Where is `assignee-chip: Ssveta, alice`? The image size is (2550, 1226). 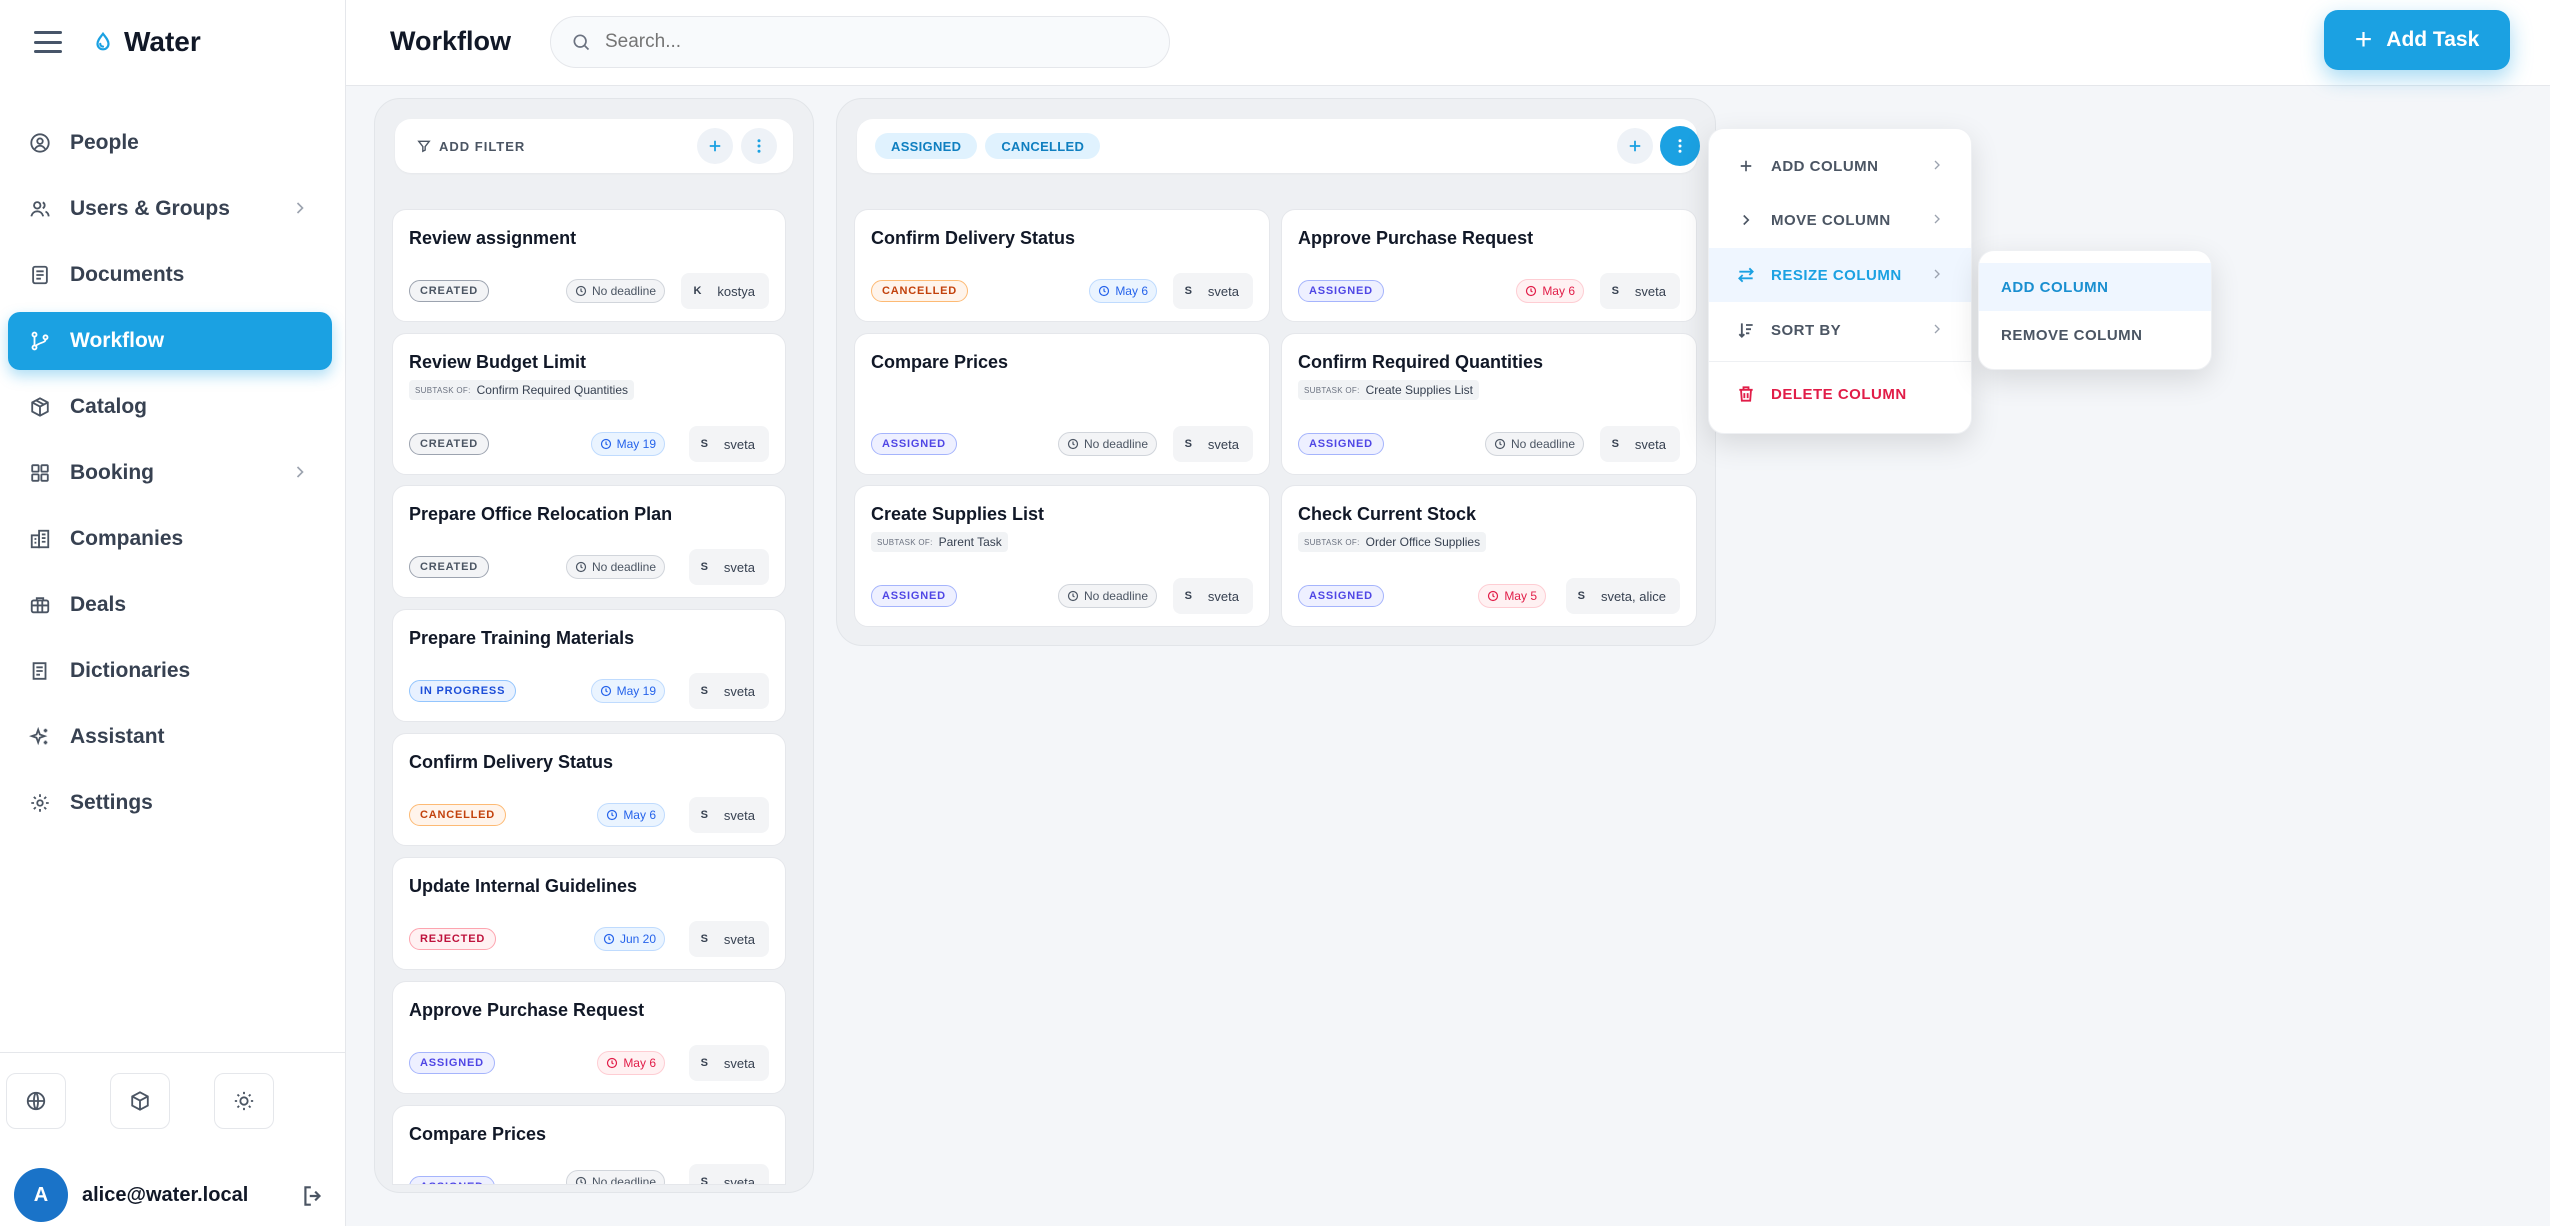
assignee-chip: Ssveta, alice is located at coordinates (1622, 596).